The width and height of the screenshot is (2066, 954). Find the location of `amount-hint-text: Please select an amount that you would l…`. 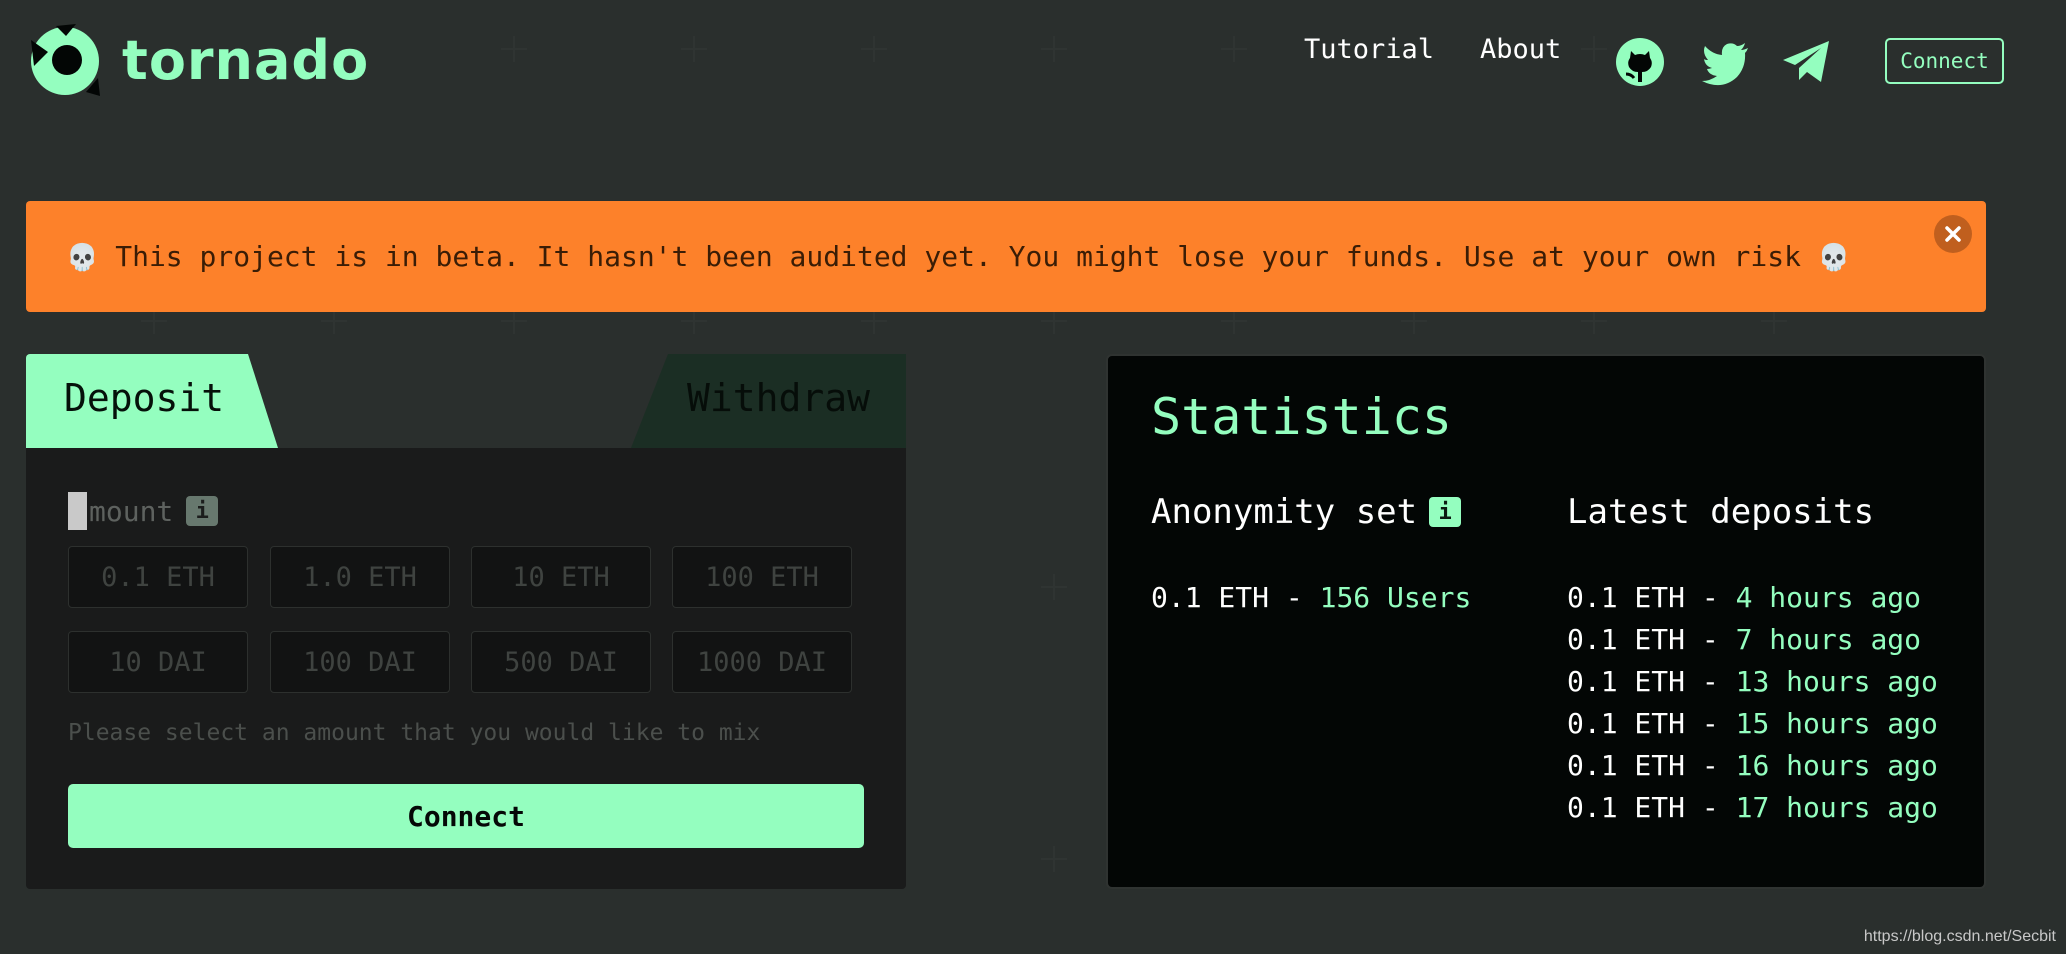

amount-hint-text: Please select an amount that you would l… is located at coordinates (414, 733).